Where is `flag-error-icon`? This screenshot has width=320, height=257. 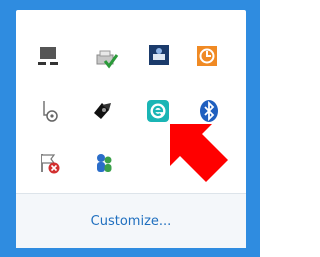 flag-error-icon is located at coordinates (50, 163).